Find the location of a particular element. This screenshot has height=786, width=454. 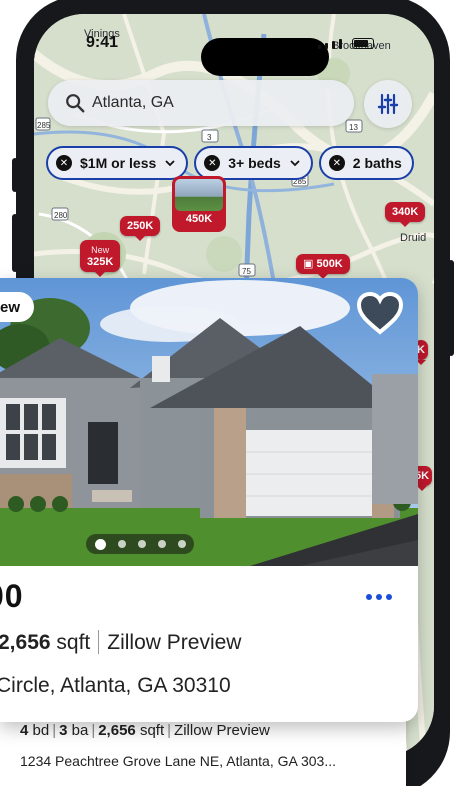

heart-icon is located at coordinates (380, 314).